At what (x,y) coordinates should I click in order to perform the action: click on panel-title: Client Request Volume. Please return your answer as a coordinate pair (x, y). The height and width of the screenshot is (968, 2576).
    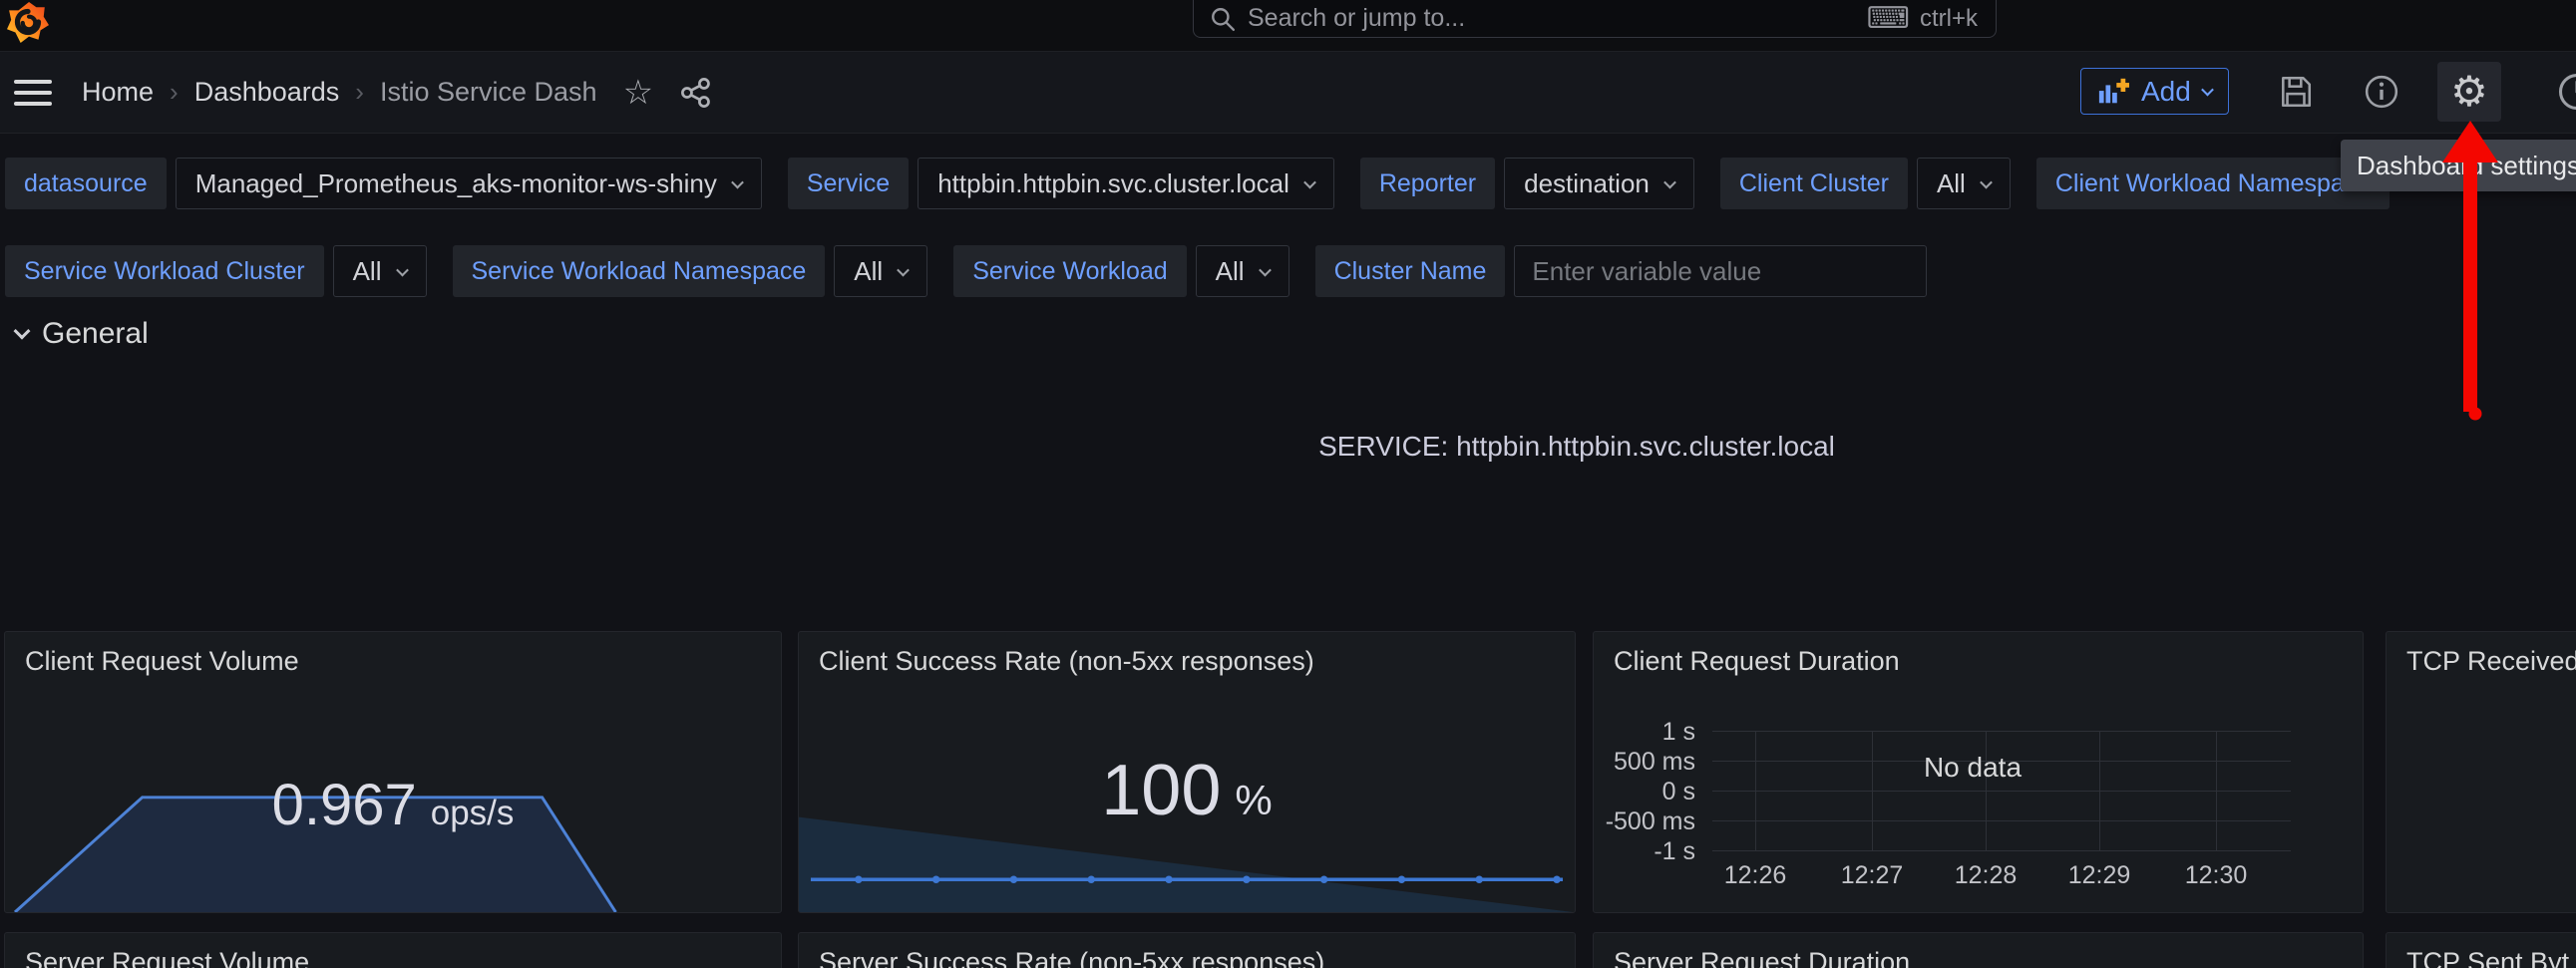
    Looking at the image, I should click on (162, 661).